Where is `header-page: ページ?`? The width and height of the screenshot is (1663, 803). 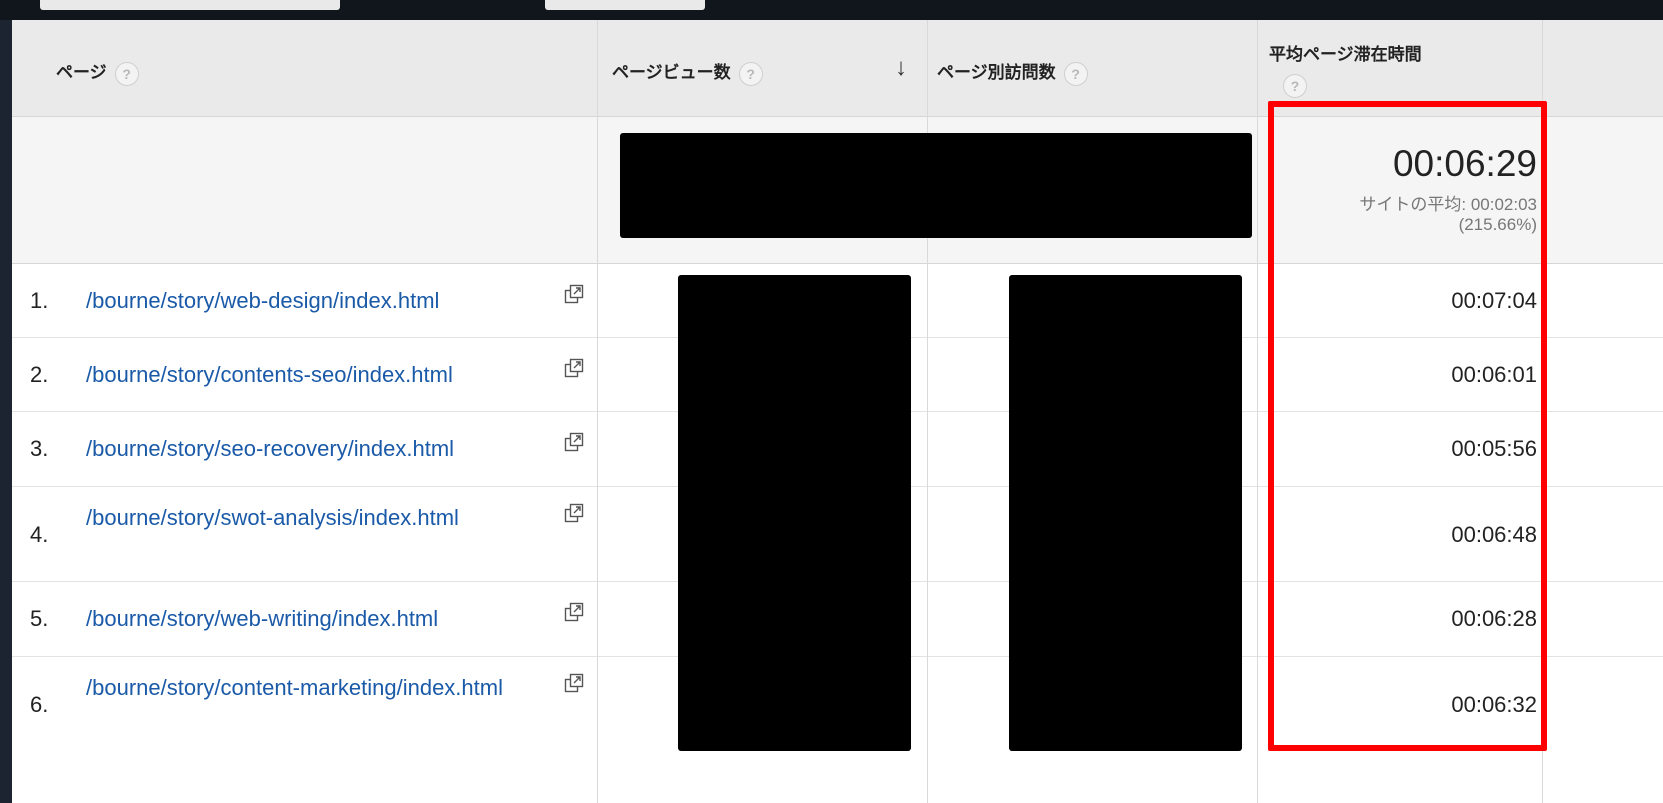
header-page: ページ? is located at coordinates (304, 68).